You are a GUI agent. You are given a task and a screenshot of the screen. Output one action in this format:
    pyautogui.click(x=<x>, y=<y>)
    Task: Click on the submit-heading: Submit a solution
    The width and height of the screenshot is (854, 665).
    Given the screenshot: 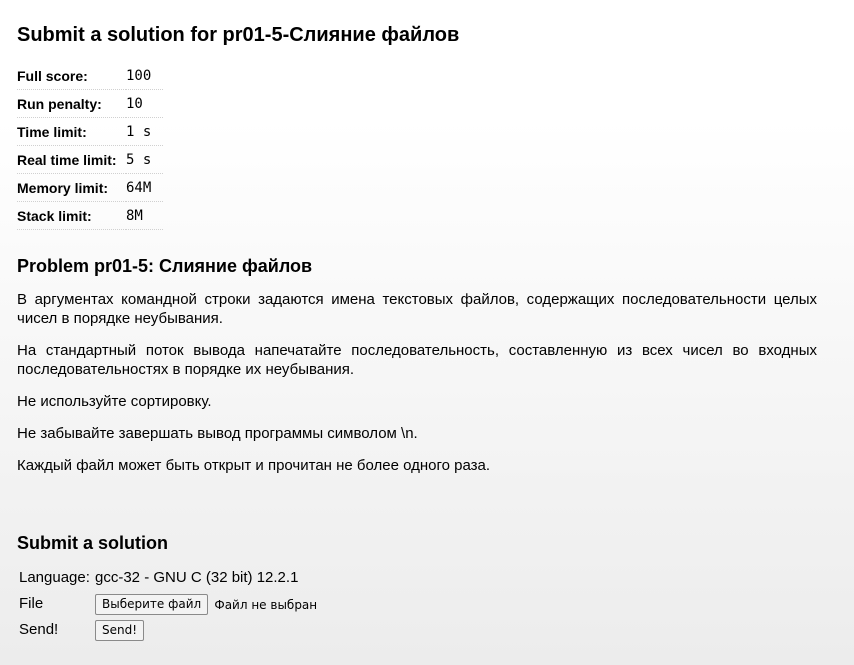 What is the action you would take?
    pyautogui.click(x=92, y=543)
    